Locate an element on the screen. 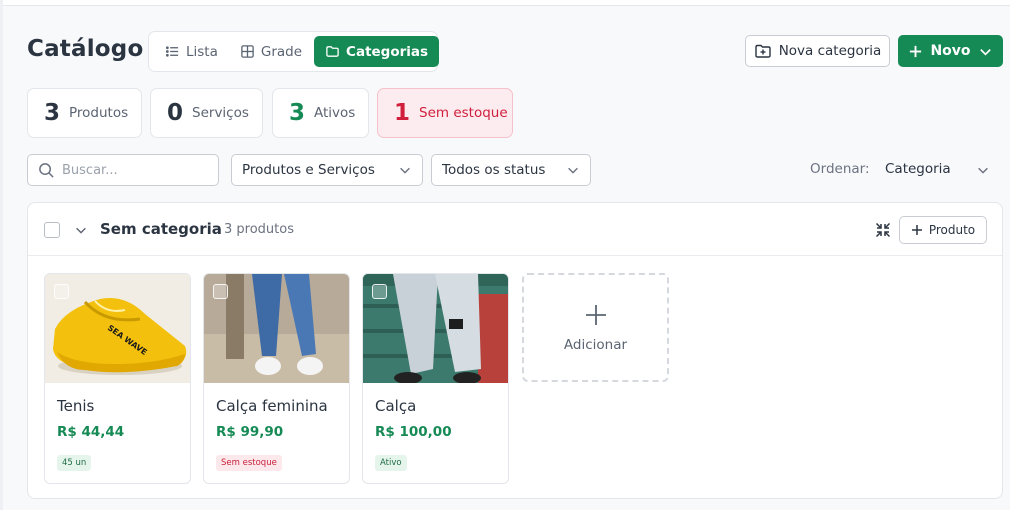 The height and width of the screenshot is (510, 1010). stat-servicos-label: Serviços is located at coordinates (220, 113).